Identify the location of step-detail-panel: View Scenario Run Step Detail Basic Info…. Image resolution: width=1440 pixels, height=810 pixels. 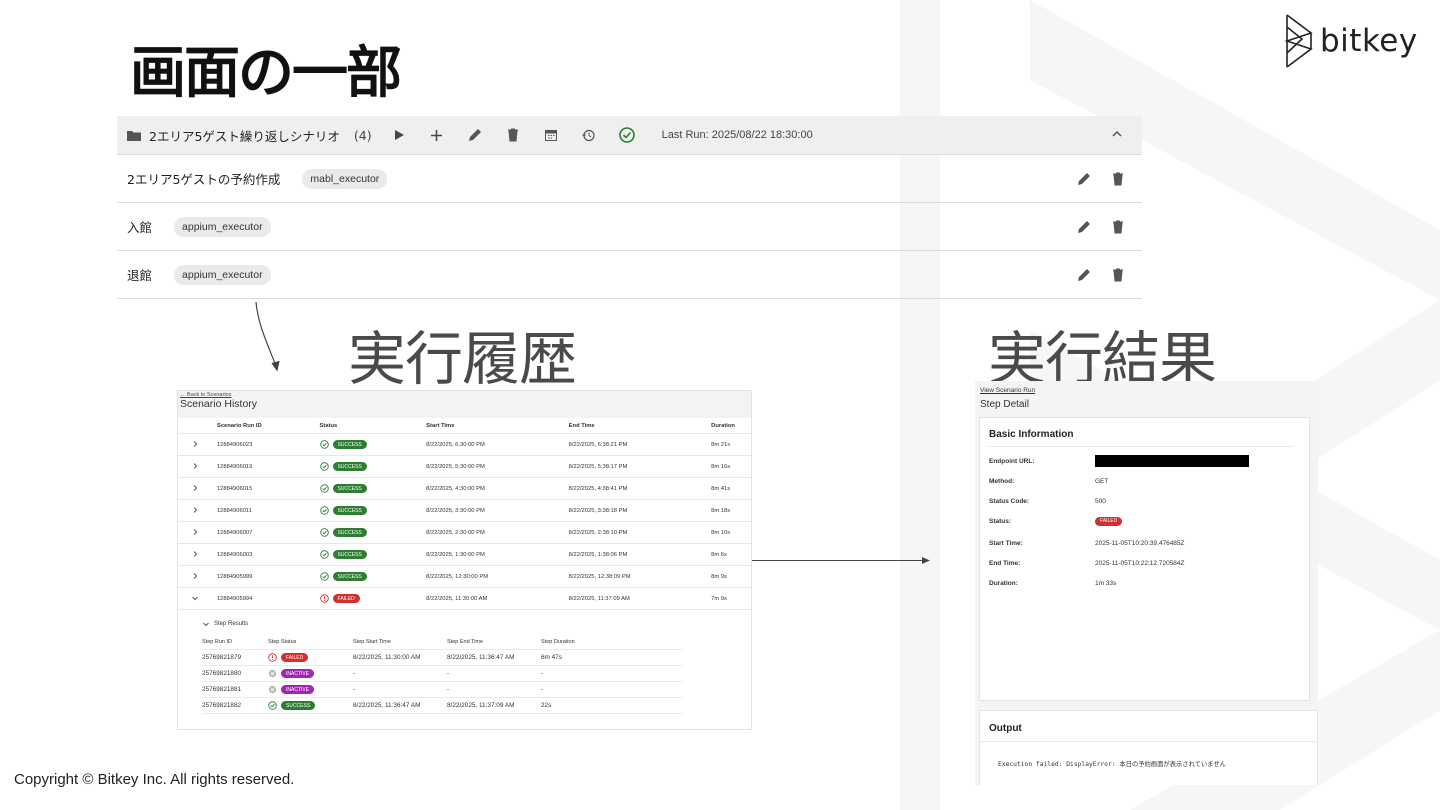
(1146, 583).